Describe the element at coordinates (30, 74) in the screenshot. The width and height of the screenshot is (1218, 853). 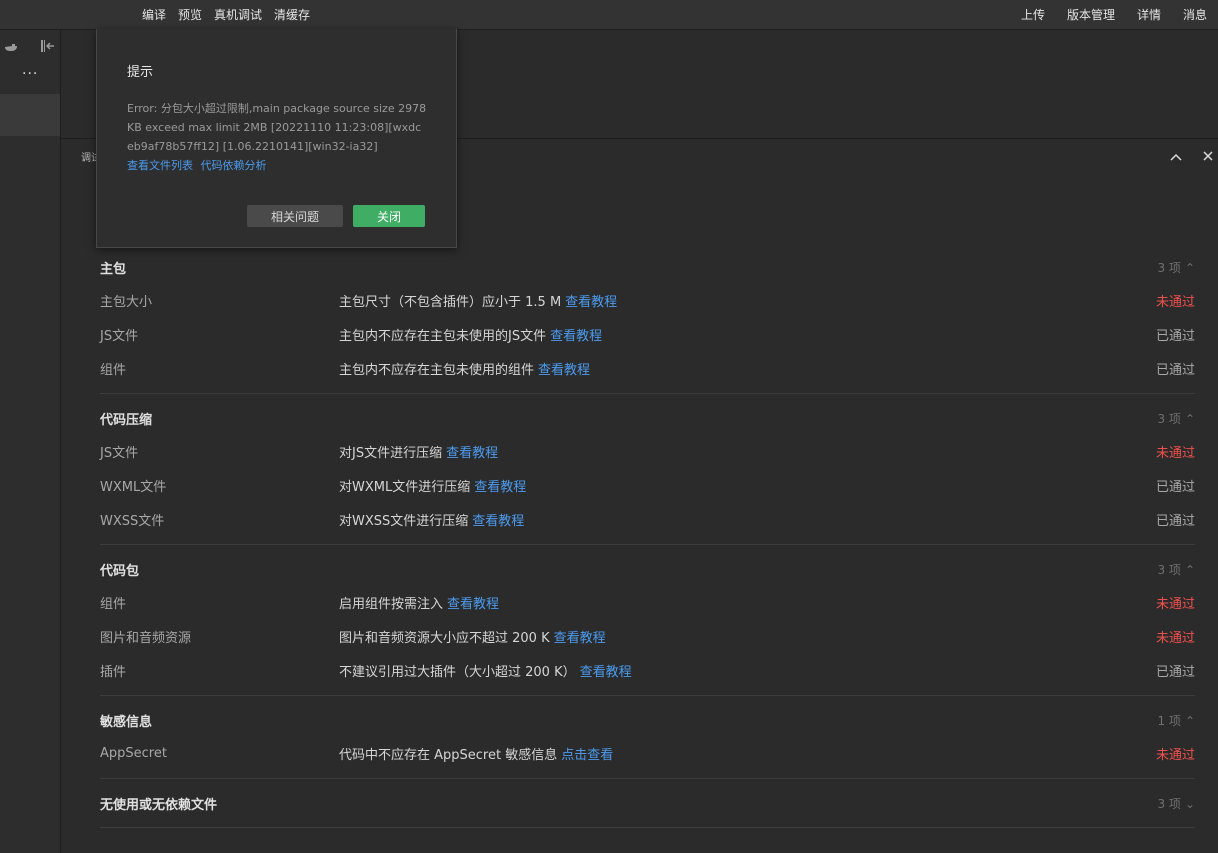
I see `more-icon: ···` at that location.